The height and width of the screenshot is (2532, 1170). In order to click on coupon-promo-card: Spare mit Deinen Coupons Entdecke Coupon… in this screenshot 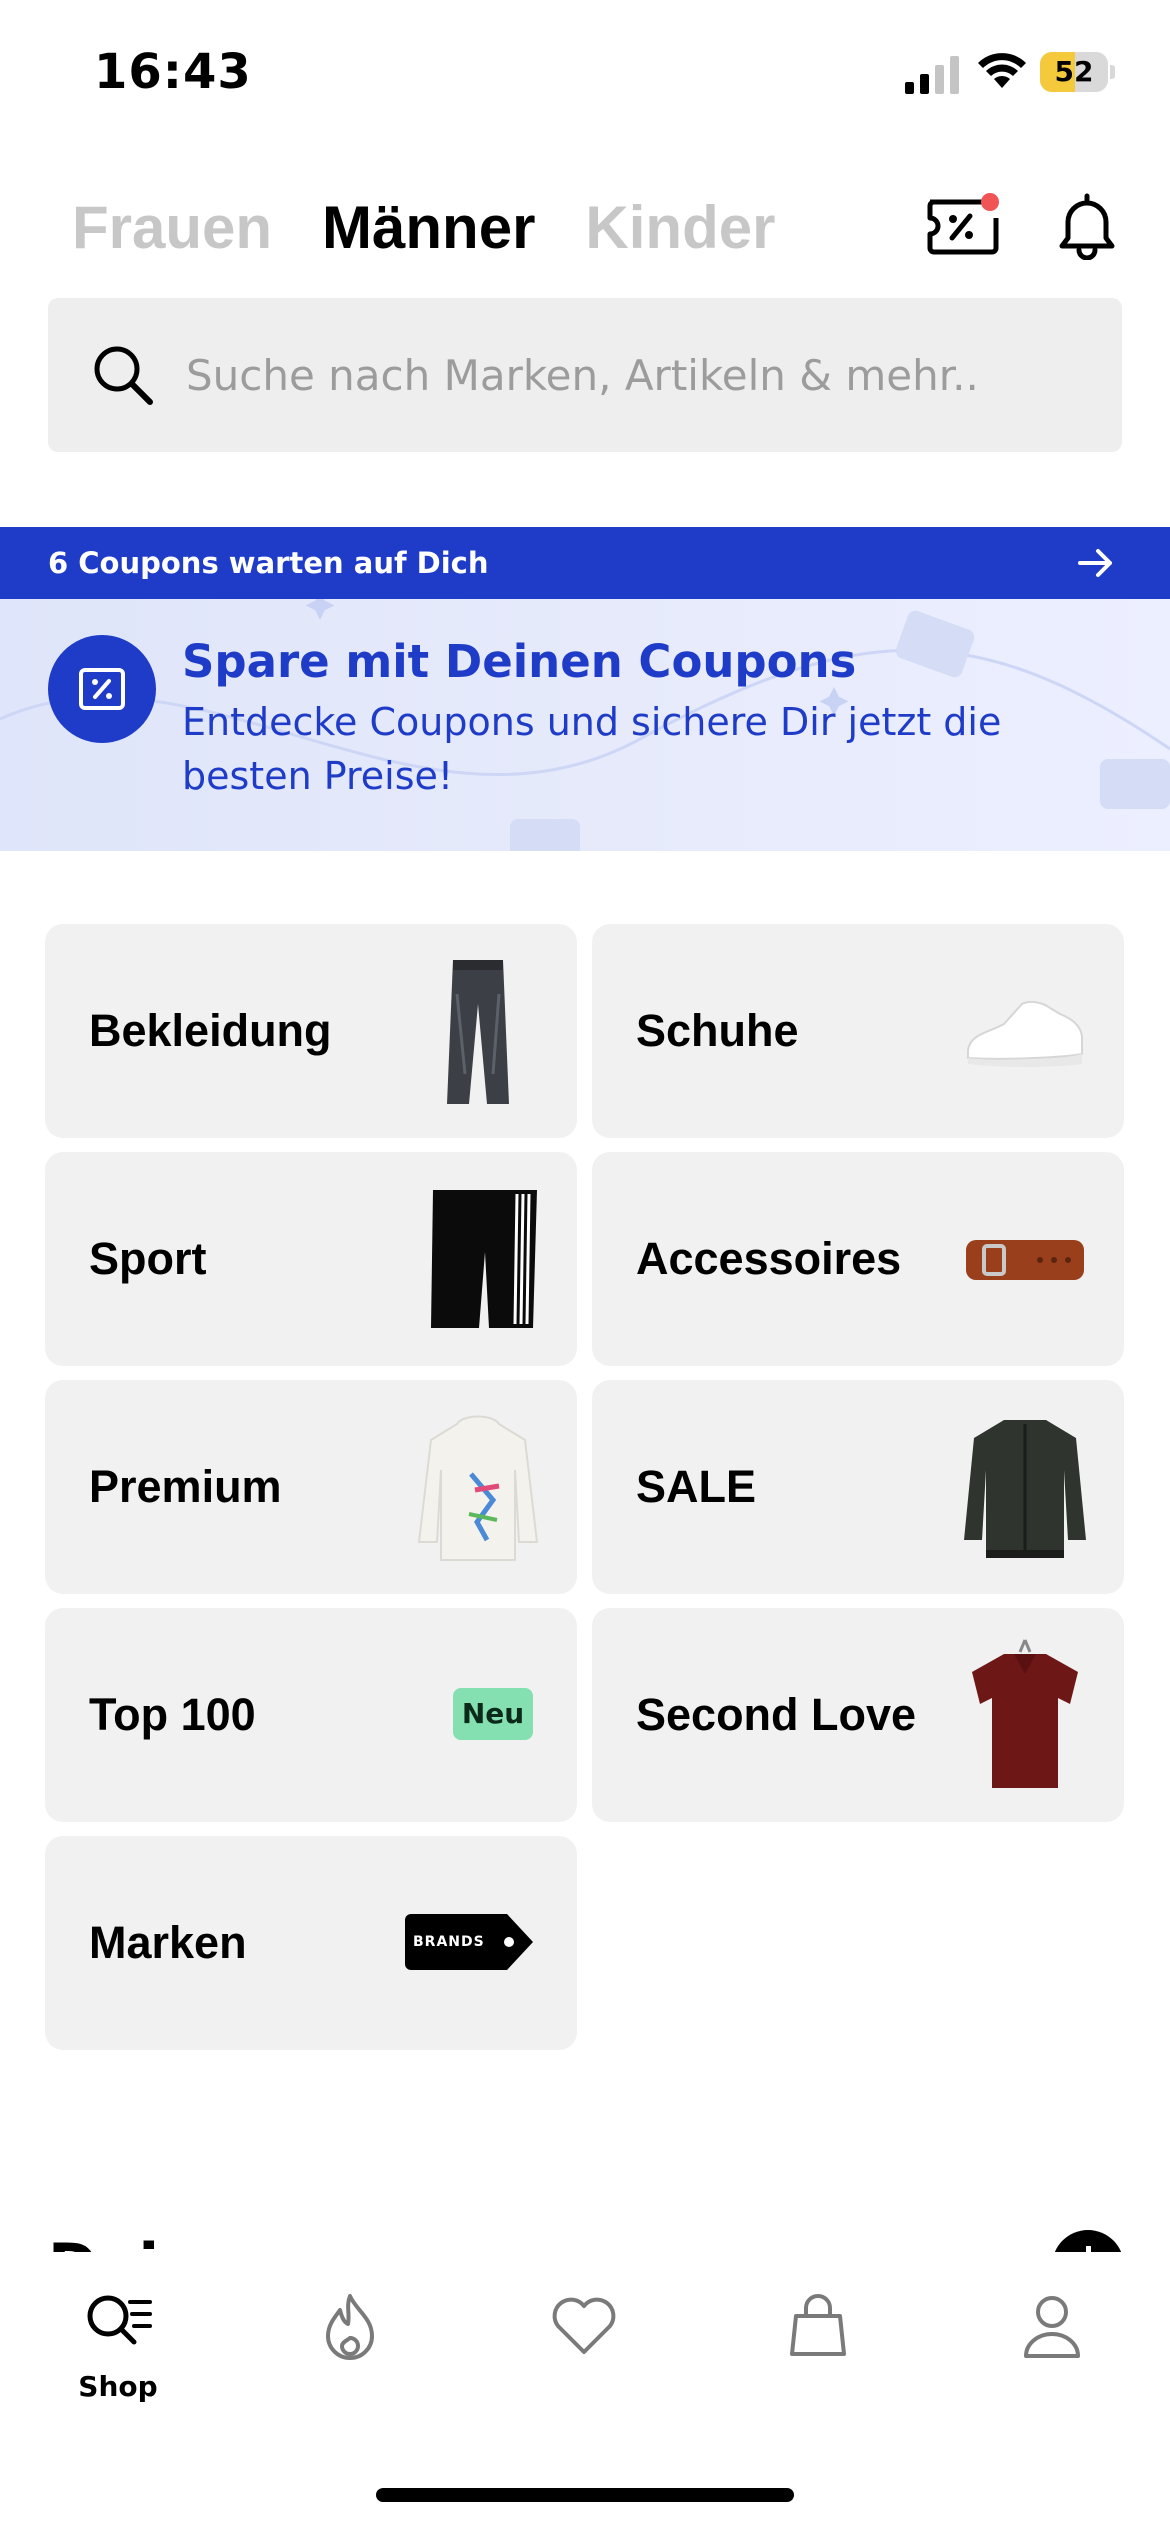, I will do `click(585, 725)`.